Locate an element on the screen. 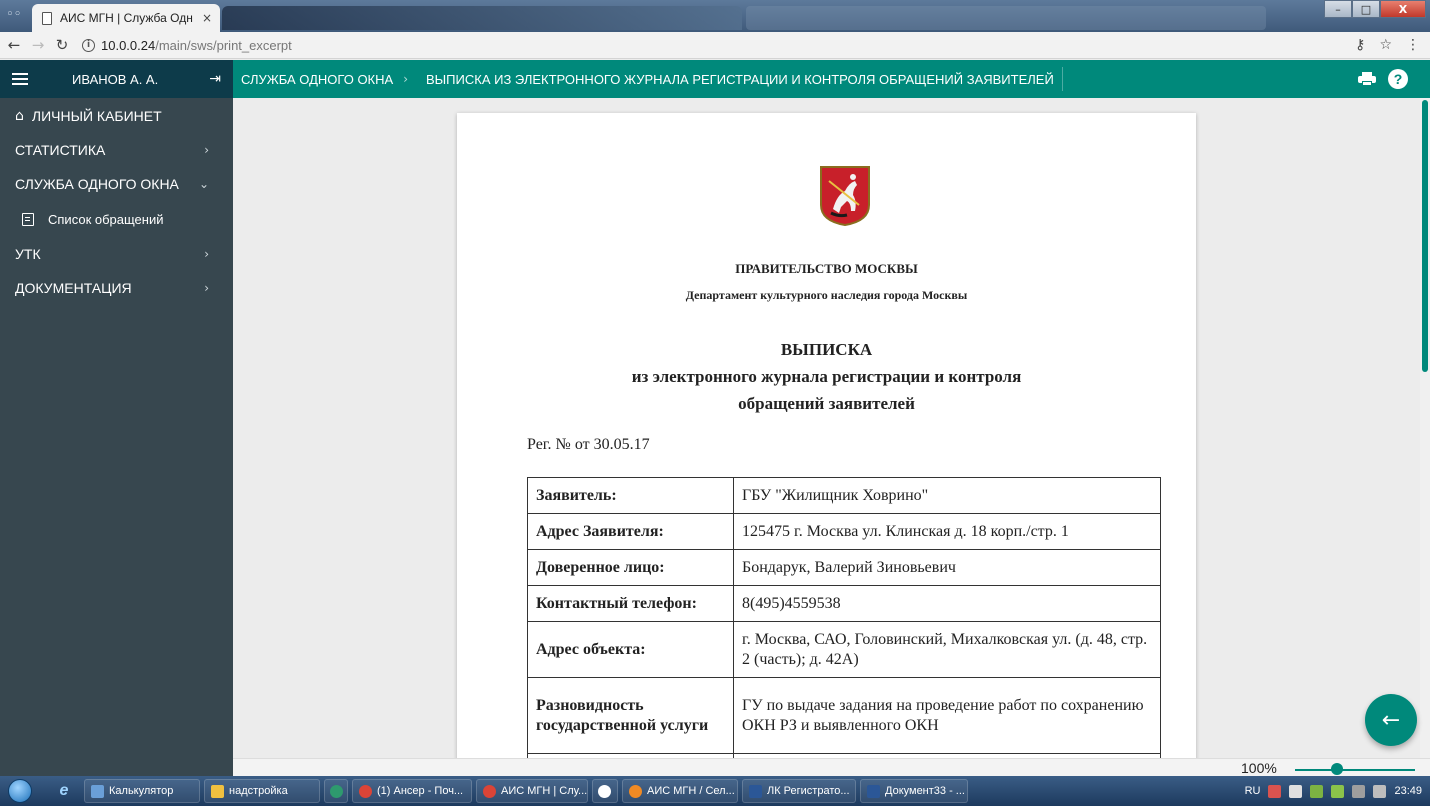 This screenshot has height=806, width=1430. table-row: Заявитель: ГБУ "Жилищник Ховрино" is located at coordinates (844, 495).